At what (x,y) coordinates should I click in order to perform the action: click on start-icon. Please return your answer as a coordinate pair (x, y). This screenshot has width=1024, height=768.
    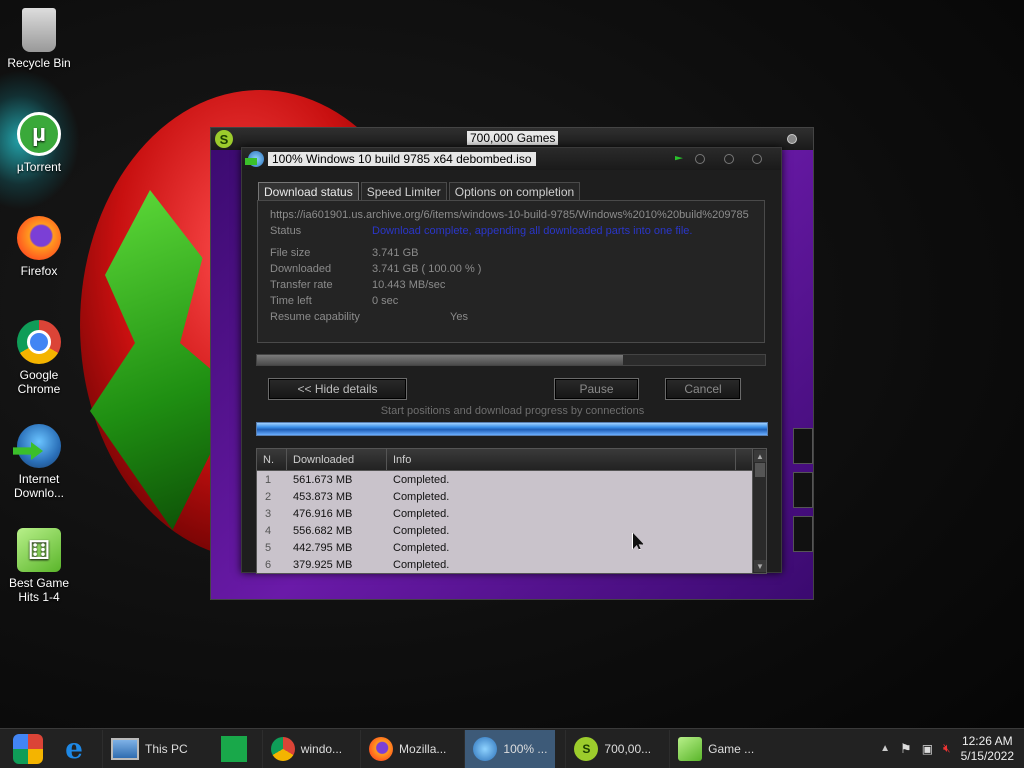
    Looking at the image, I should click on (28, 748).